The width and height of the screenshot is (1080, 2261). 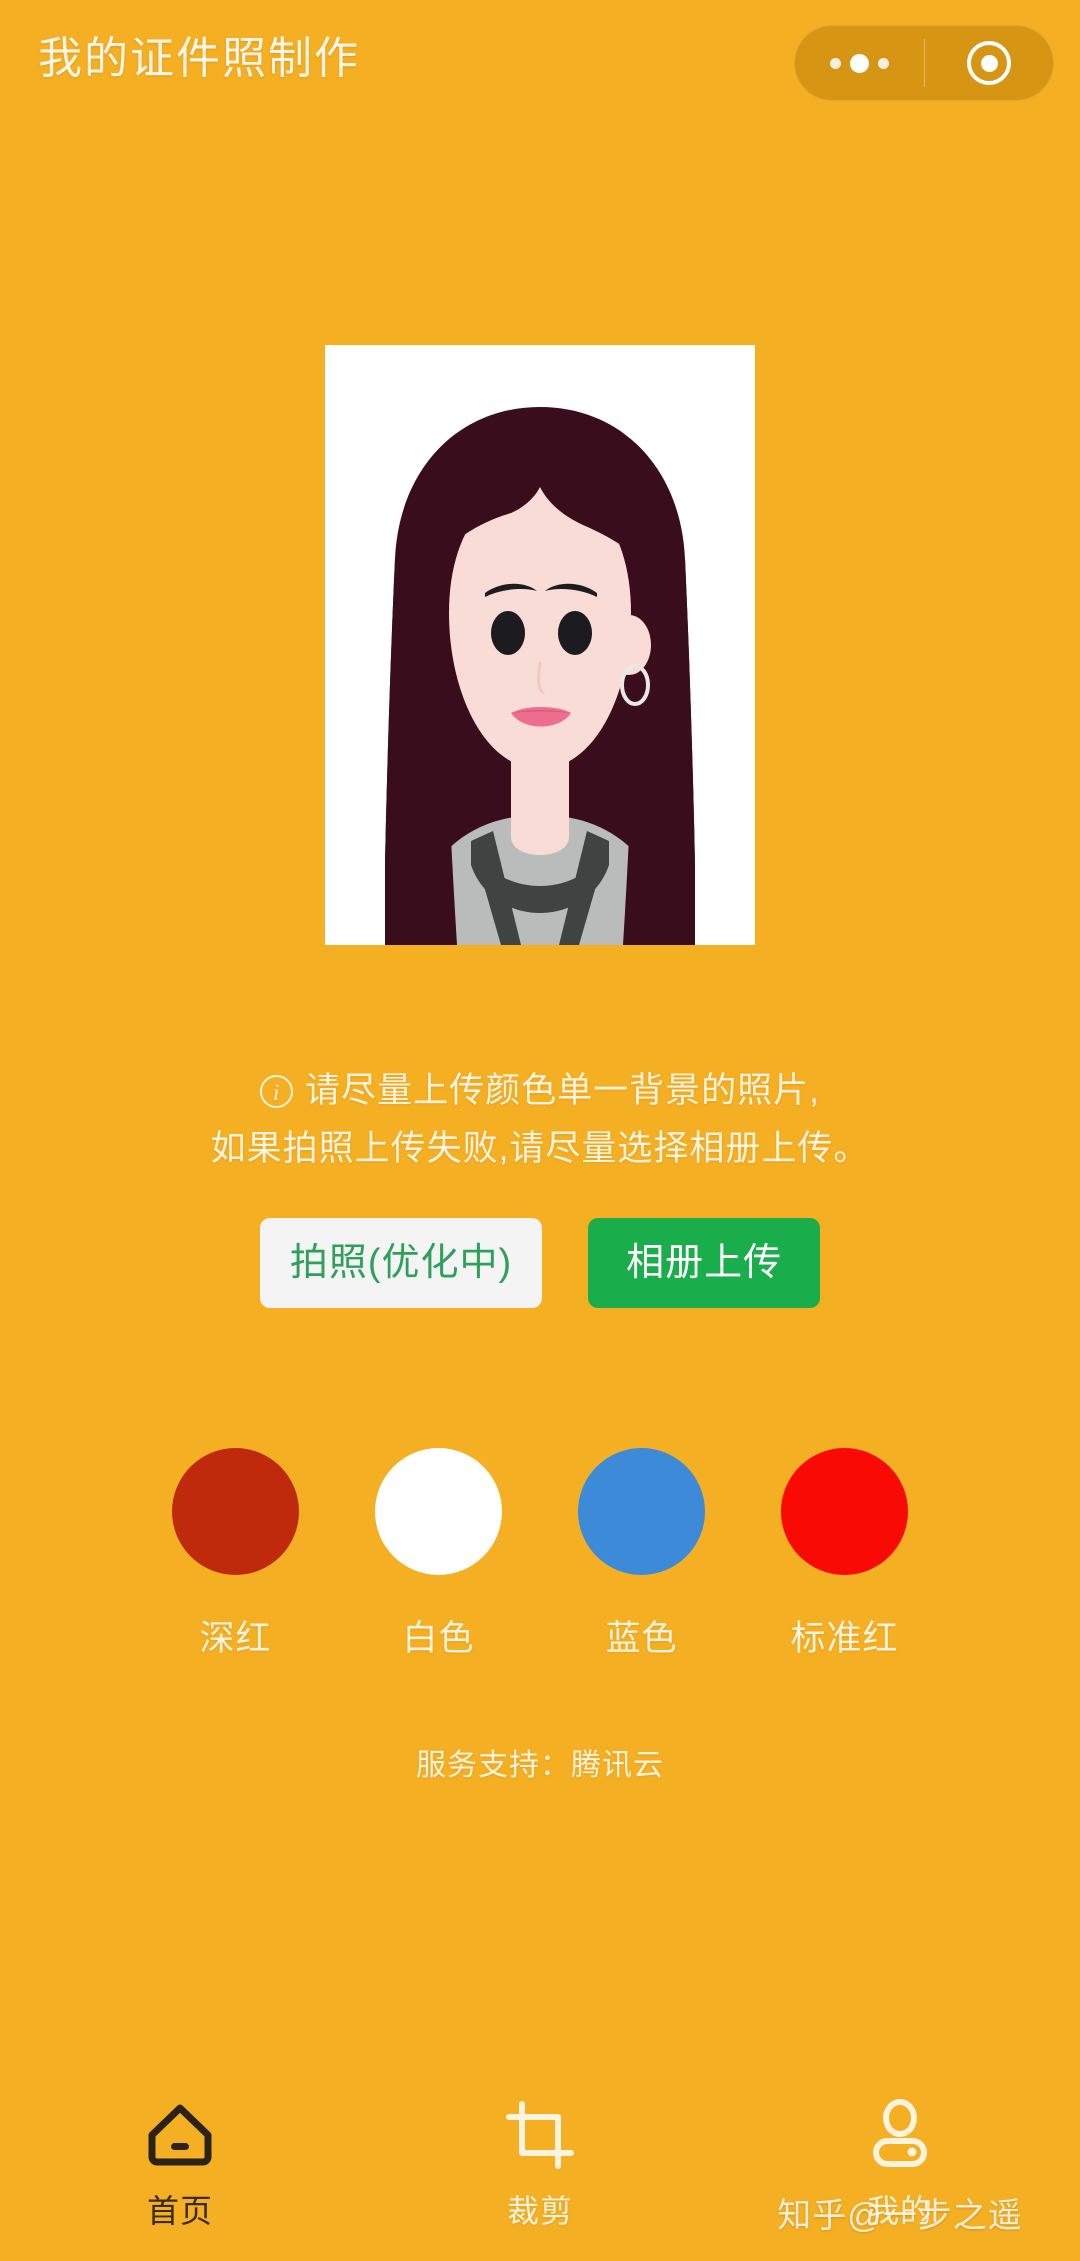 I want to click on tip-line-1: i 请尽量上传颜色单一背景的照片,, so click(x=540, y=1091).